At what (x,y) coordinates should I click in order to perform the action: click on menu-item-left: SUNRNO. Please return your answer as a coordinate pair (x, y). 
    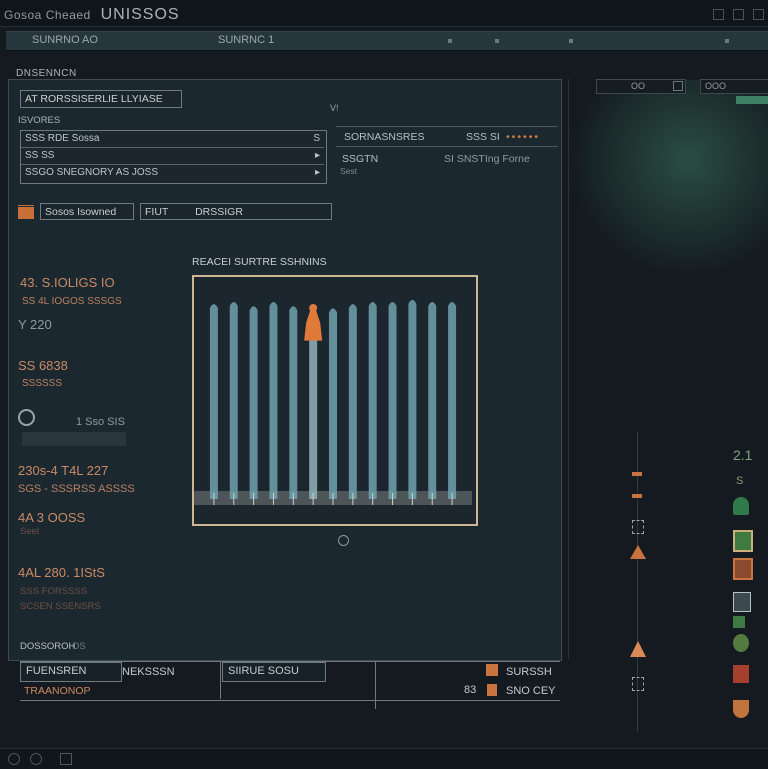
    Looking at the image, I should click on (56, 40).